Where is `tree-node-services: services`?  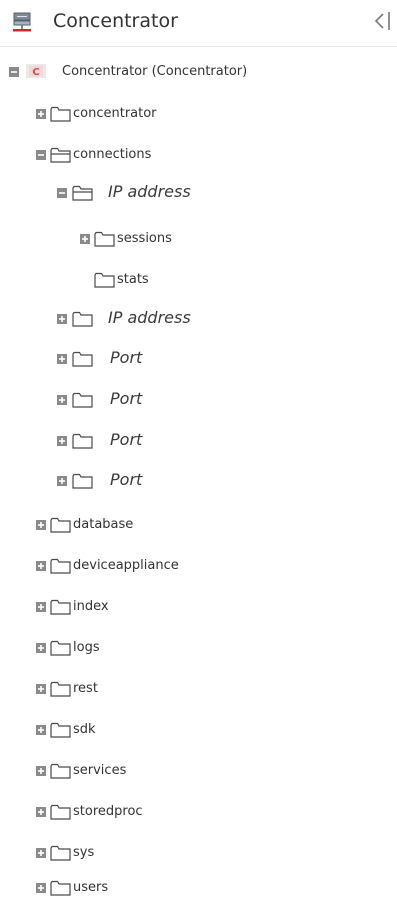 tree-node-services: services is located at coordinates (198, 771).